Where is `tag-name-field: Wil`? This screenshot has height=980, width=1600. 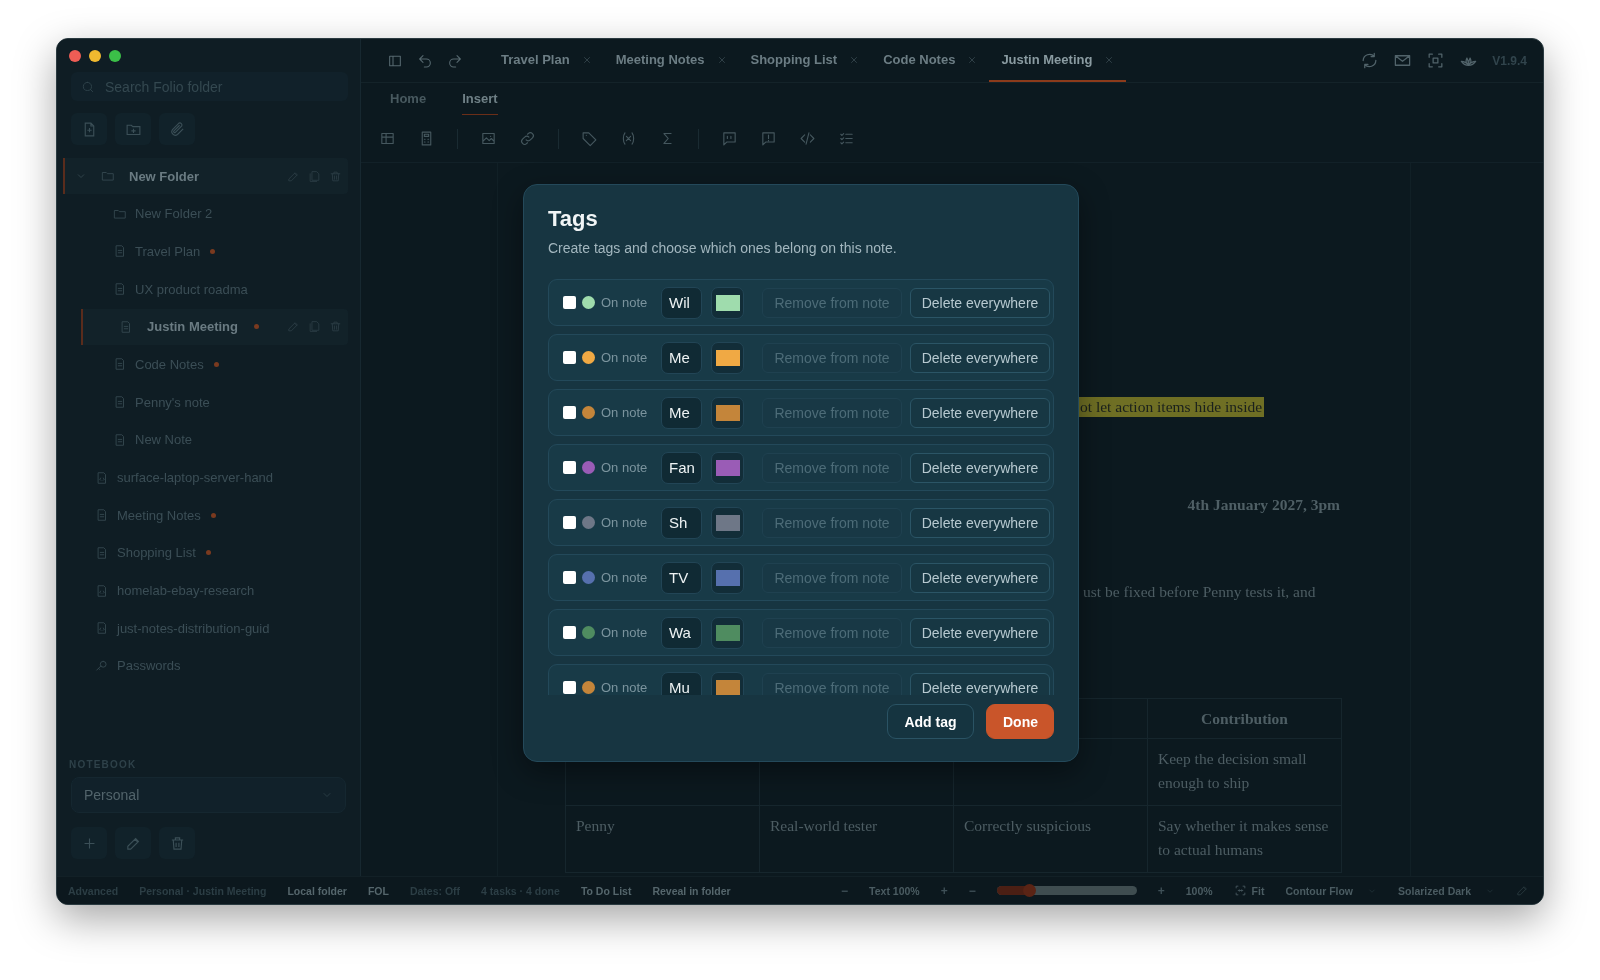
tag-name-field: Wil is located at coordinates (681, 302).